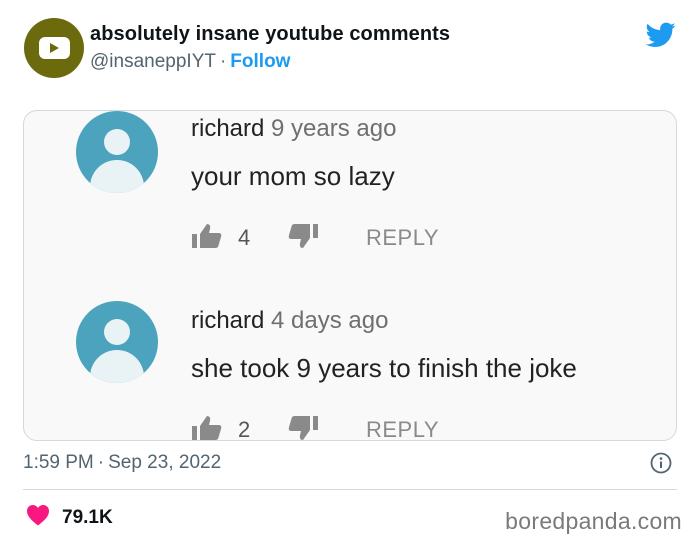 The image size is (700, 543). Describe the element at coordinates (244, 429) in the screenshot. I see `like-count: 2` at that location.